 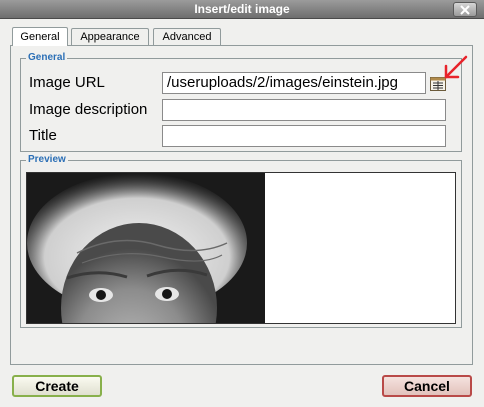 I want to click on preview-legend: Preview, so click(x=47, y=160).